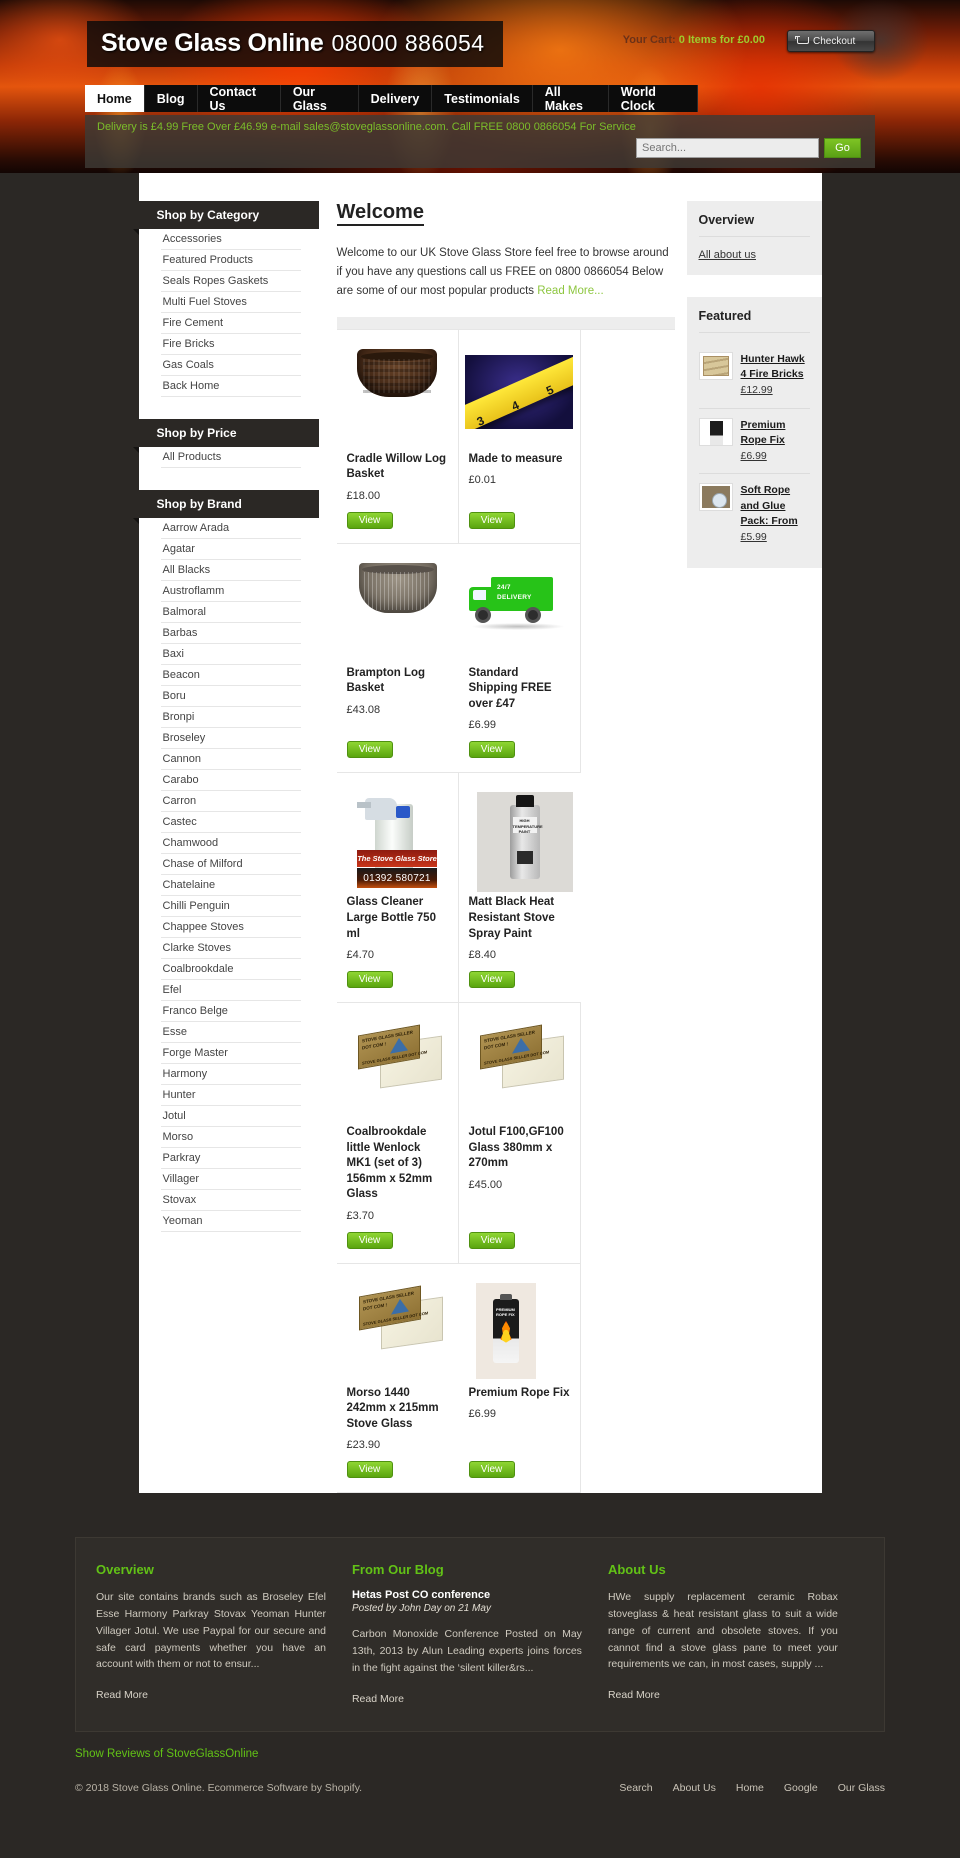 This screenshot has height=1858, width=960. Describe the element at coordinates (231, 654) in the screenshot. I see `sidebar-item-brand-baxi: Baxi` at that location.